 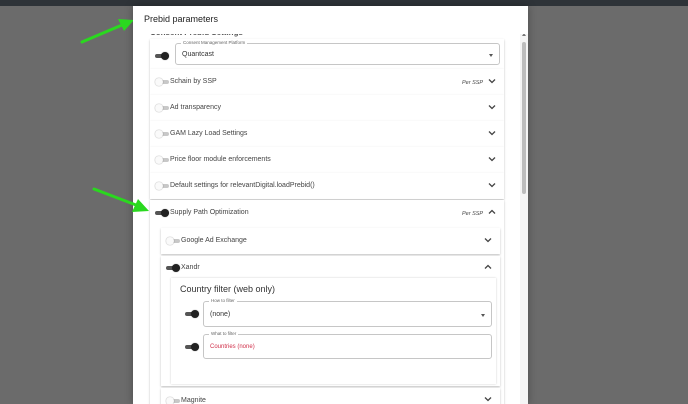 I want to click on row-ad-transparency: Ad transparency, so click(x=327, y=108).